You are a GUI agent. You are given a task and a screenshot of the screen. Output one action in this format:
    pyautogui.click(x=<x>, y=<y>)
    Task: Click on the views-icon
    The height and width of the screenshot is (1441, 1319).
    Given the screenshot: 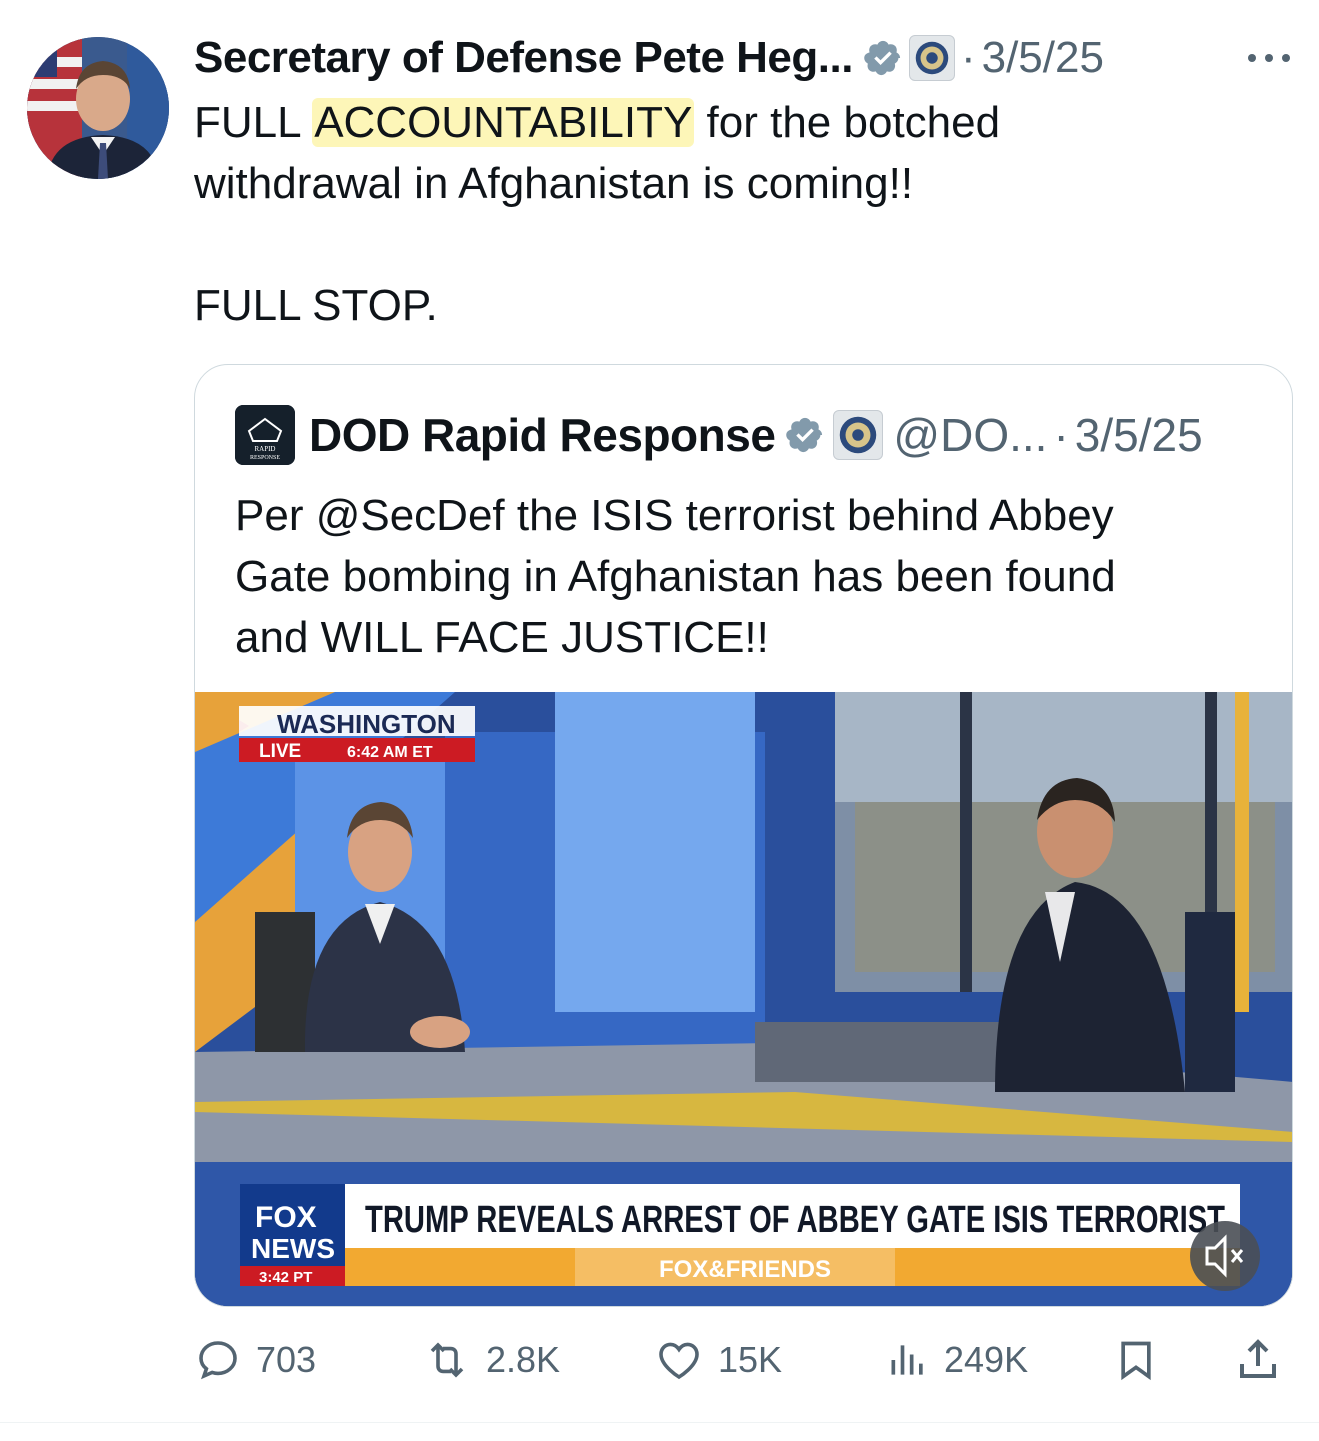 What is the action you would take?
    pyautogui.click(x=907, y=1360)
    